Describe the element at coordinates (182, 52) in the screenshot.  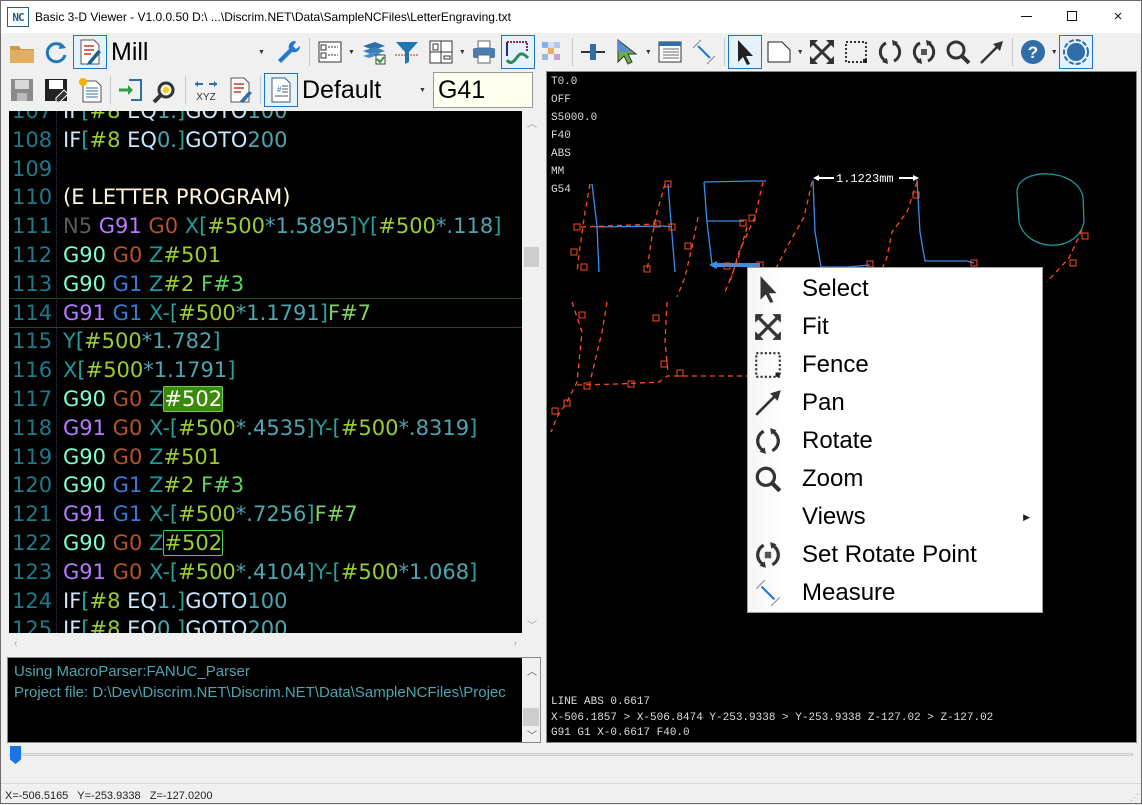
I see `machine-select: Mill` at that location.